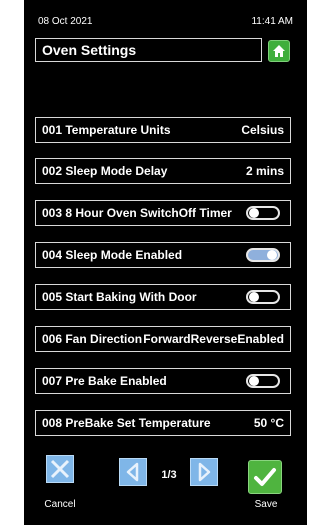 Image resolution: width=320 pixels, height=525 pixels. I want to click on setting-value: 50 °C, so click(268, 423).